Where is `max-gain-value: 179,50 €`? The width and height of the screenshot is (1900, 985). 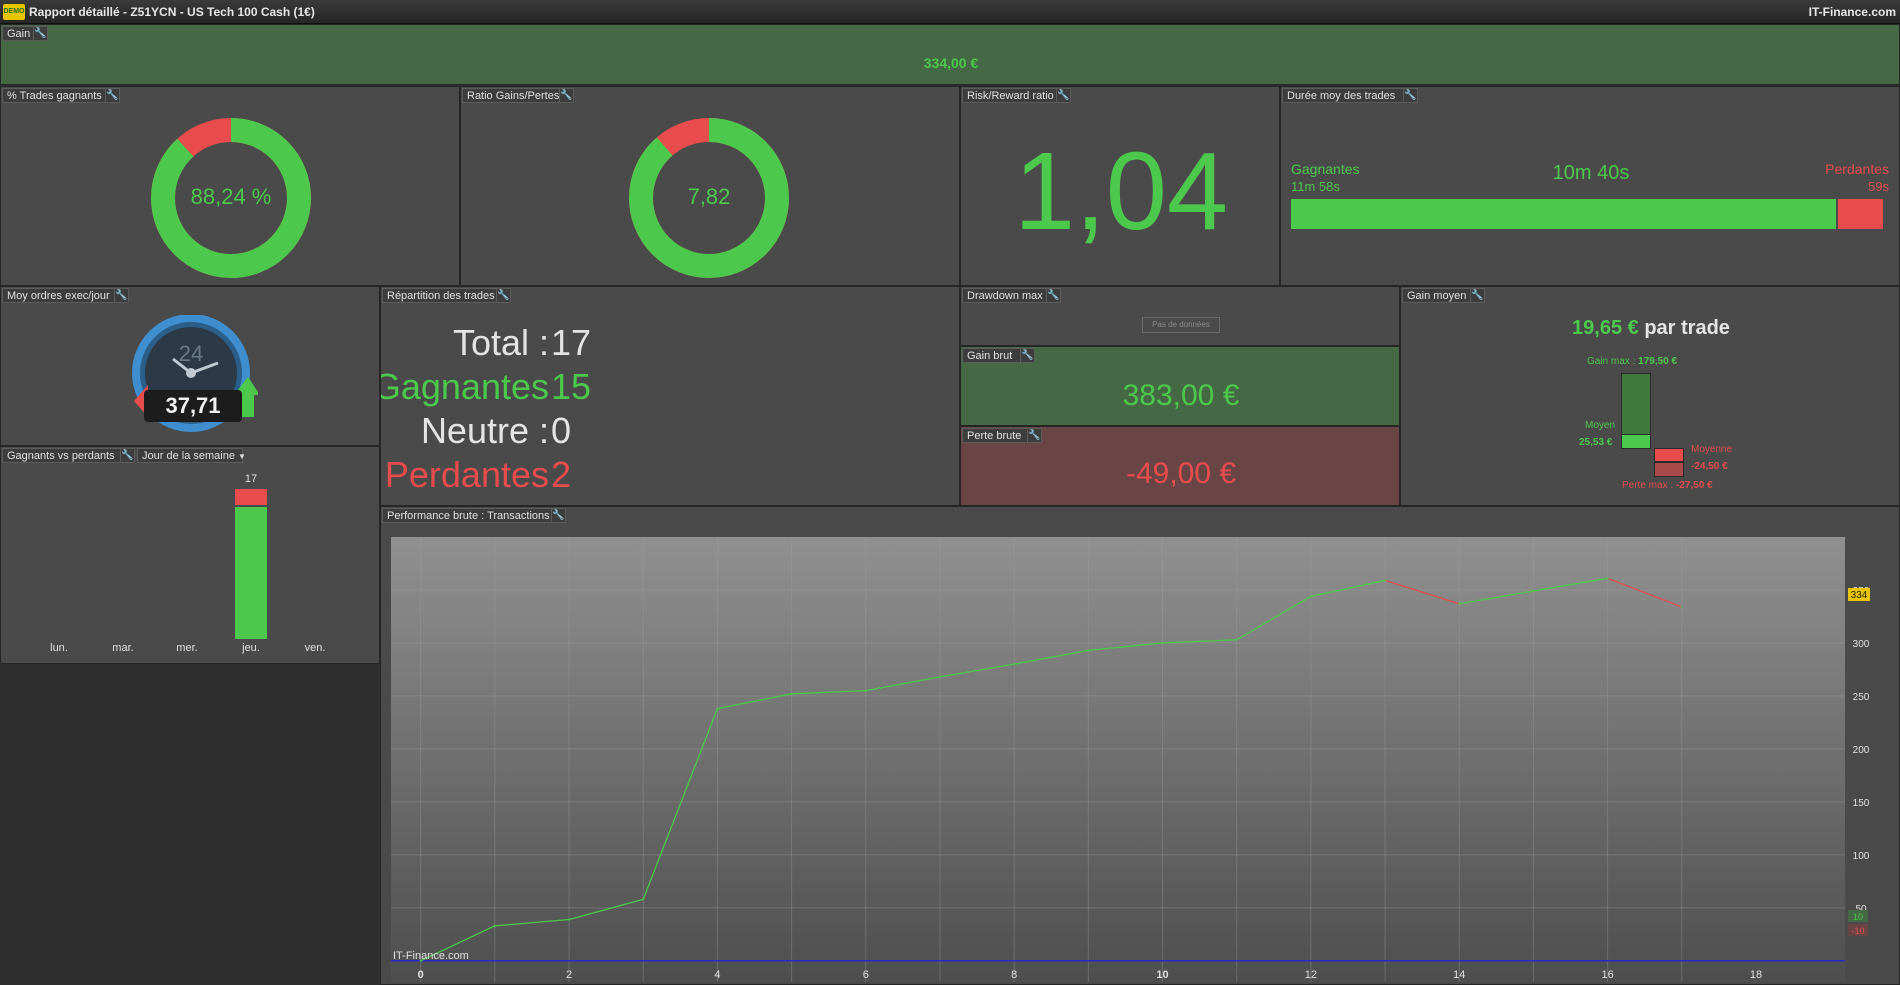
max-gain-value: 179,50 € is located at coordinates (1658, 361).